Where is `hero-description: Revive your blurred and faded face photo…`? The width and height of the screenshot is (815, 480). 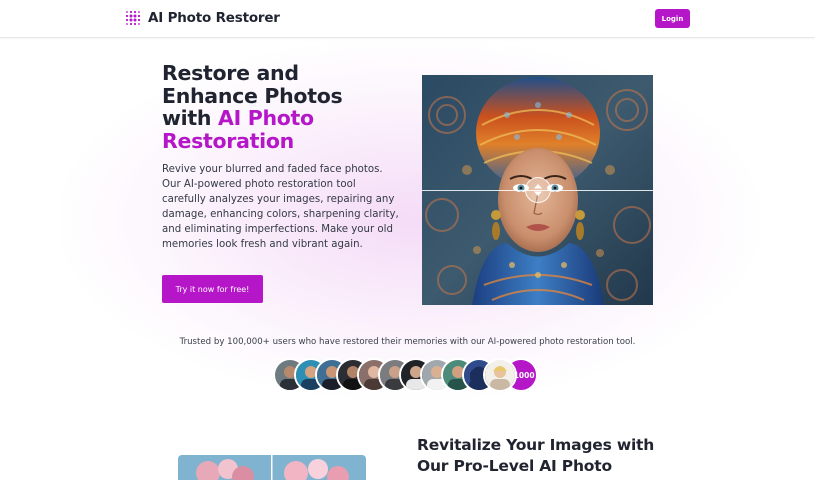
hero-description: Revive your blurred and faded face photo… is located at coordinates (280, 207).